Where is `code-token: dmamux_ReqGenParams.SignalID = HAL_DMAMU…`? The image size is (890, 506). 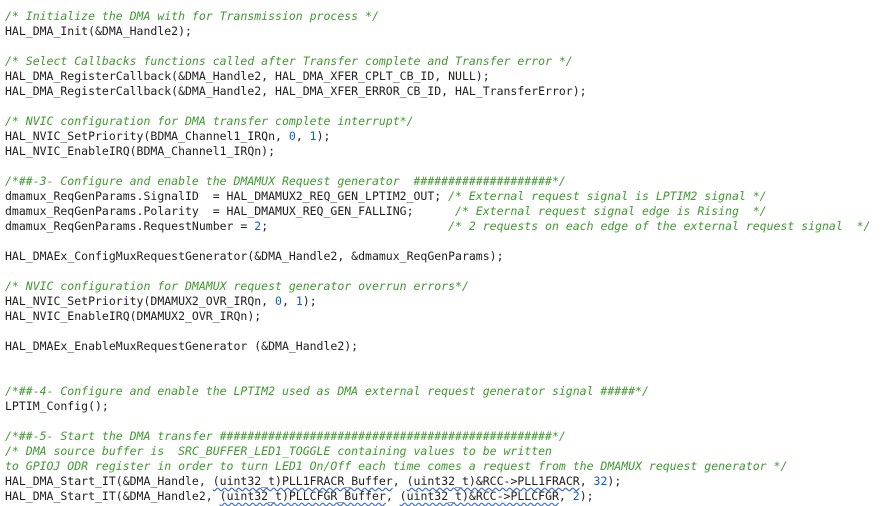 code-token: dmamux_ReqGenParams.SignalID = HAL_DMAMU… is located at coordinates (227, 196).